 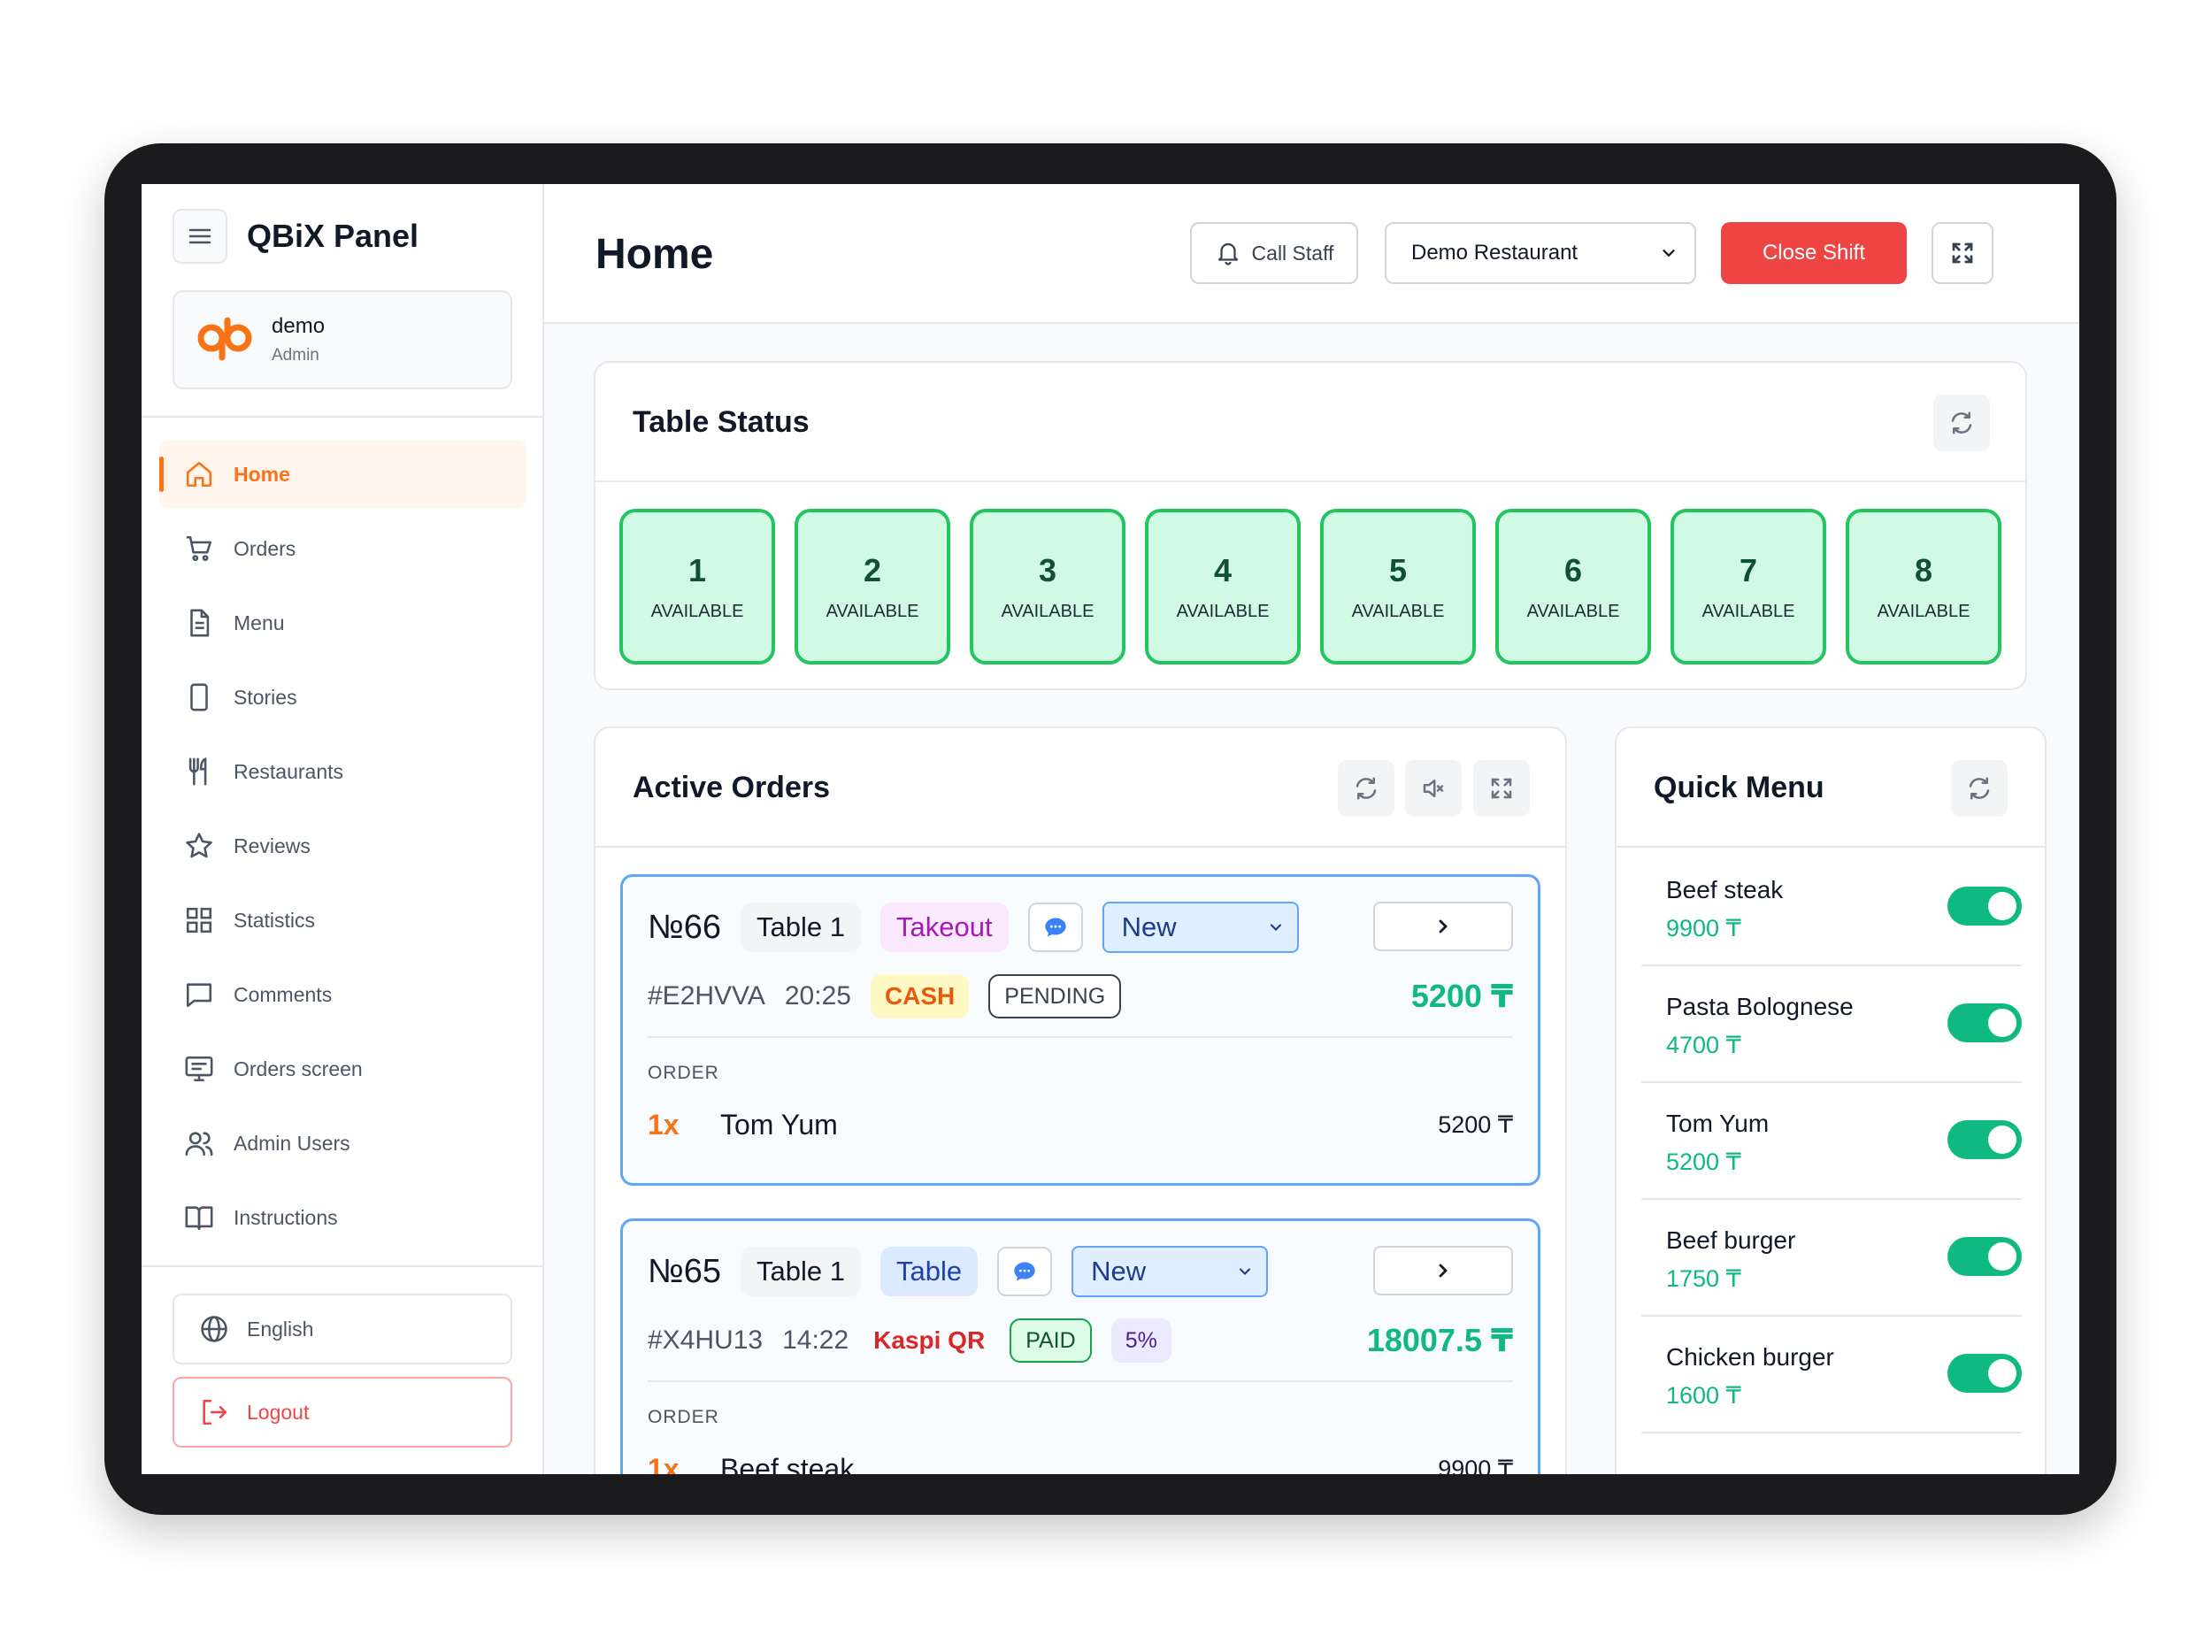 I want to click on table-tile: 4 AVAILABLE, so click(x=1223, y=587).